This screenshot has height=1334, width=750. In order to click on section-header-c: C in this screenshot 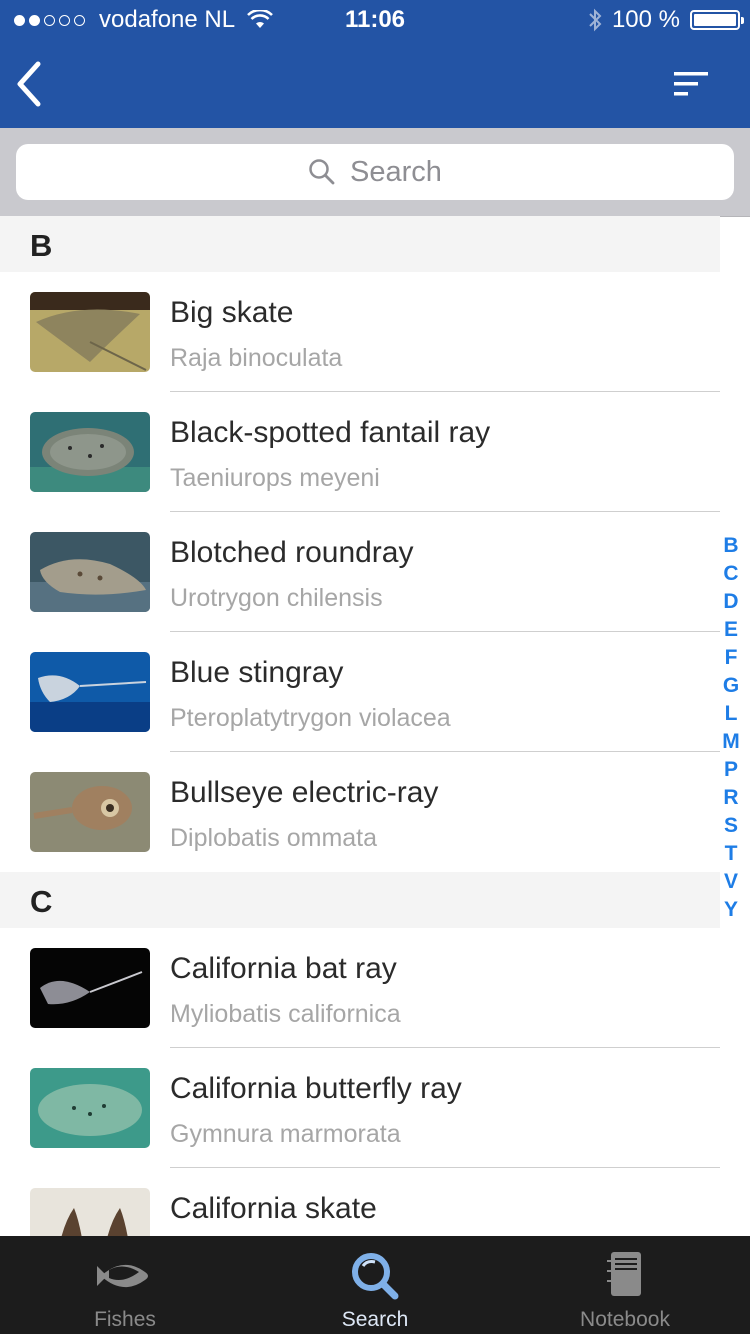, I will do `click(360, 900)`.